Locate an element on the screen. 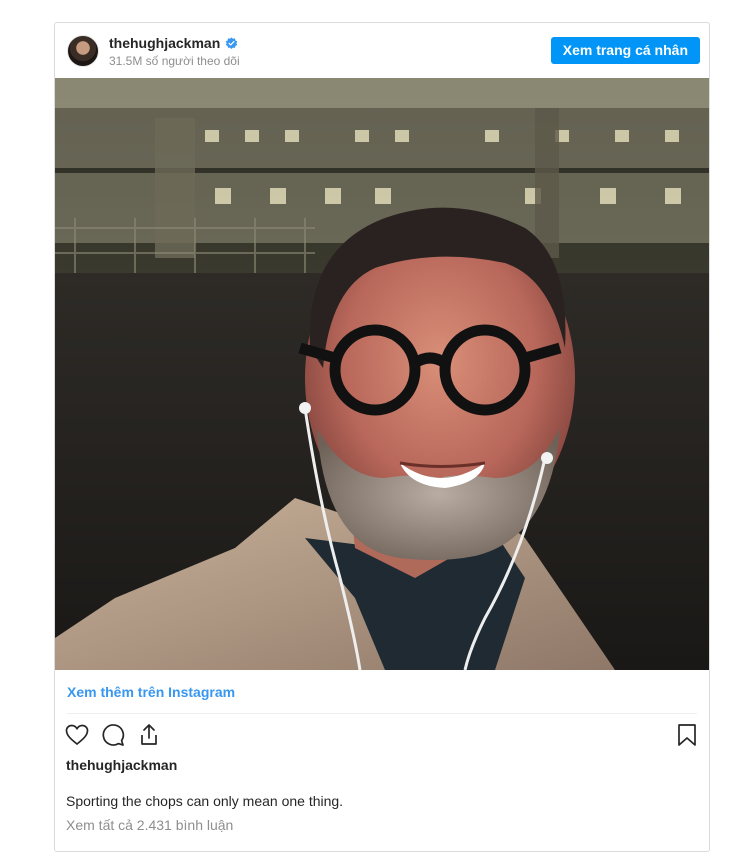 This screenshot has height=852, width=754. bookmark-icon is located at coordinates (687, 735).